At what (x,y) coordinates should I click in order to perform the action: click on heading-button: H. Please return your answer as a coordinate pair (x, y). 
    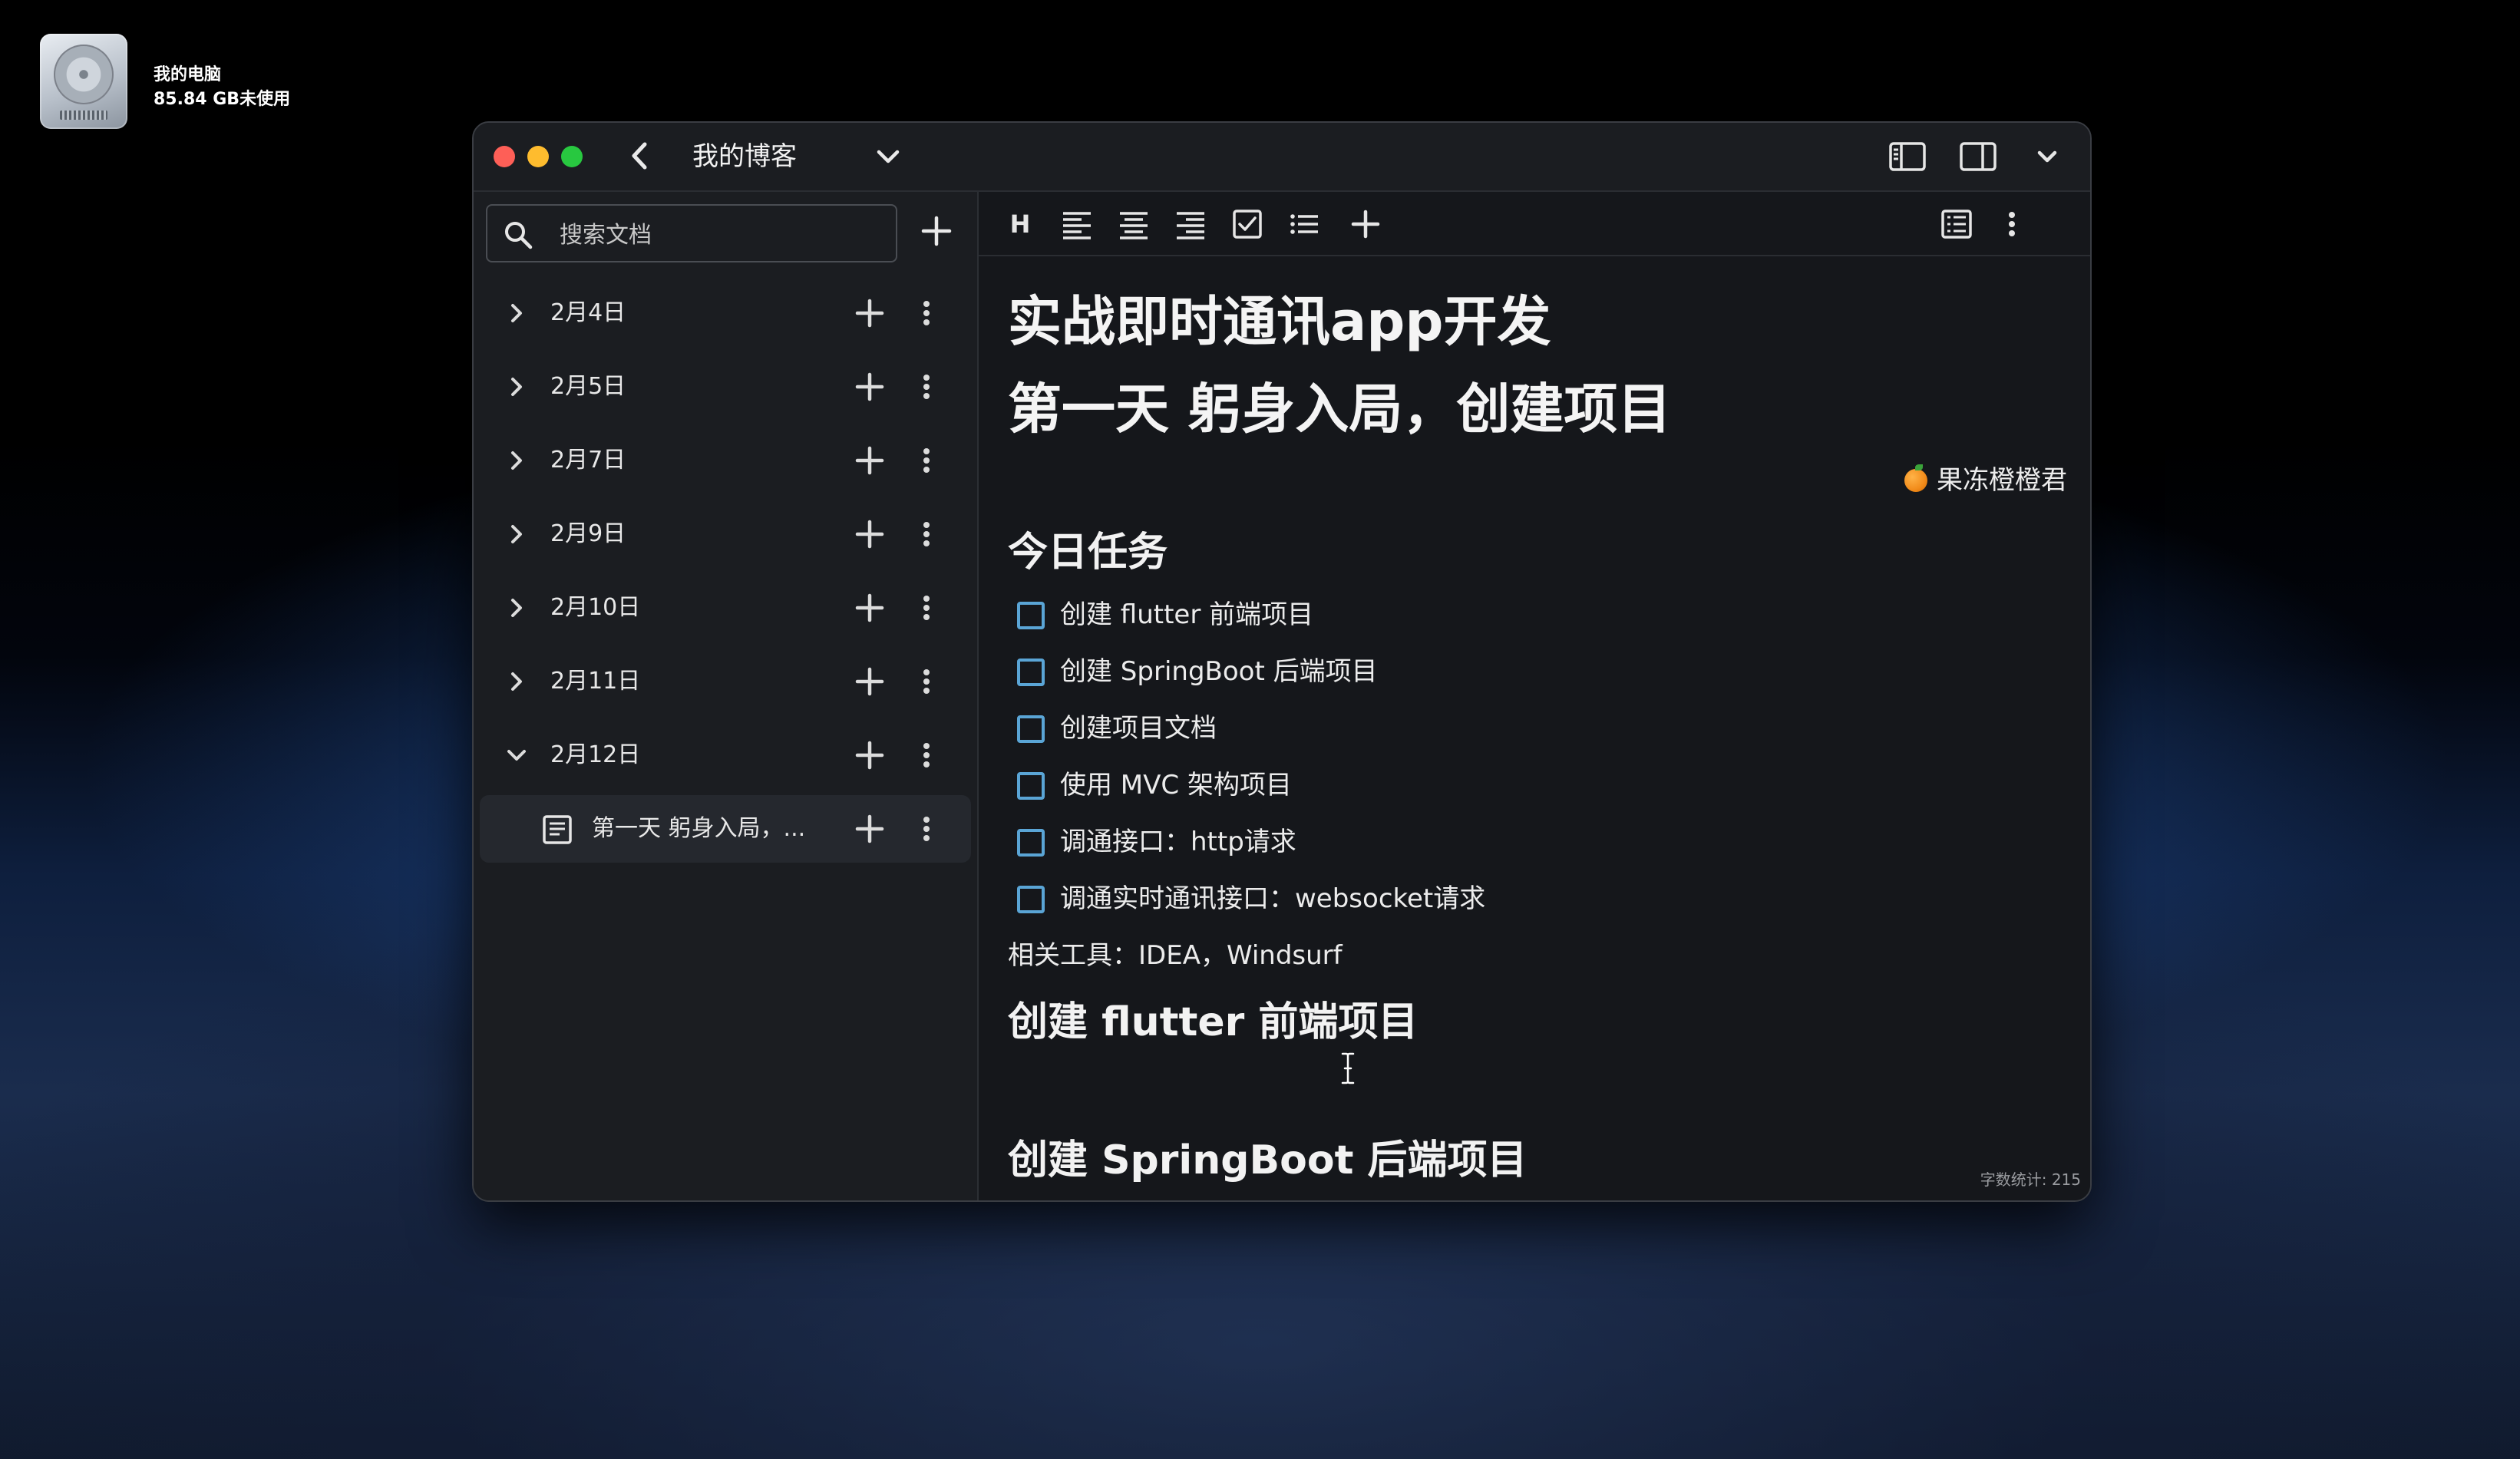
    Looking at the image, I should click on (1020, 224).